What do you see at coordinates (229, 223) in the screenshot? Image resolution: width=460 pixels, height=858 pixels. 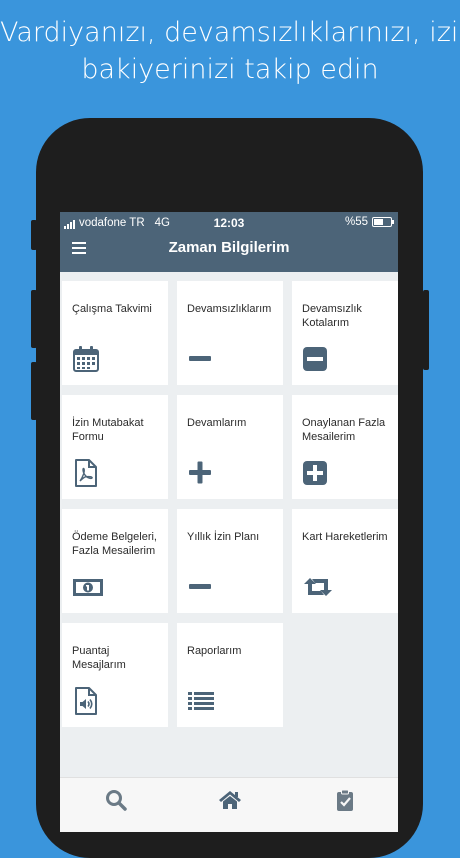 I see `status-bar: vodafone TR 4G 12:03 %55` at bounding box center [229, 223].